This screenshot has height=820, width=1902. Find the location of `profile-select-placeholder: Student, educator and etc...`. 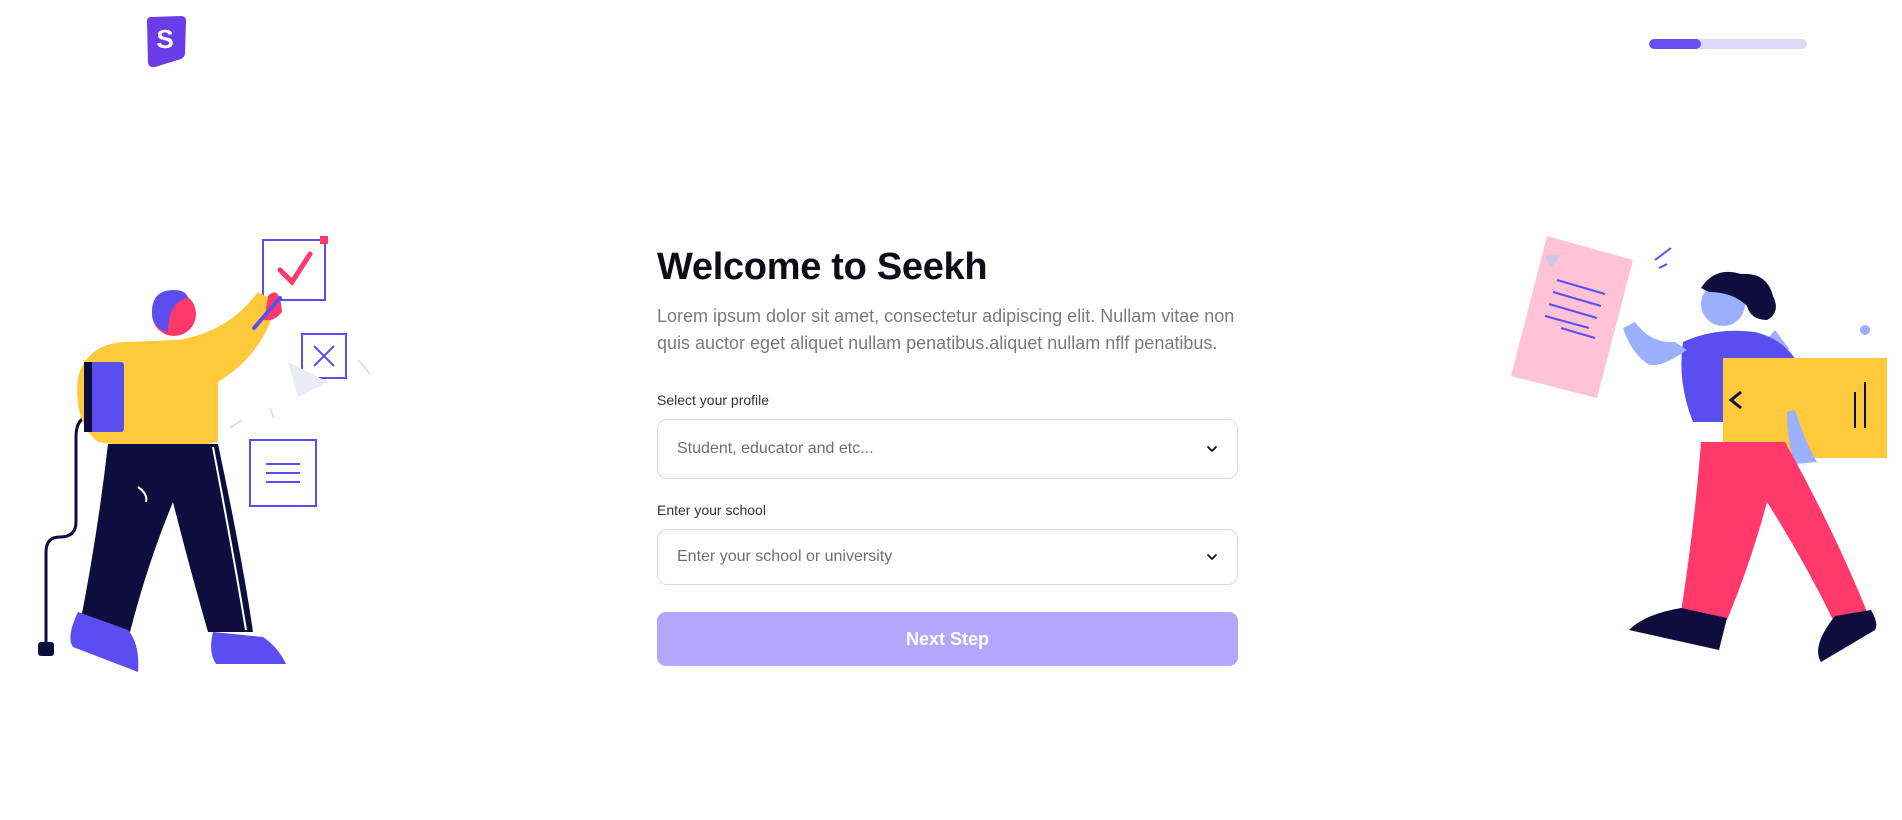

profile-select-placeholder: Student, educator and etc... is located at coordinates (775, 448).